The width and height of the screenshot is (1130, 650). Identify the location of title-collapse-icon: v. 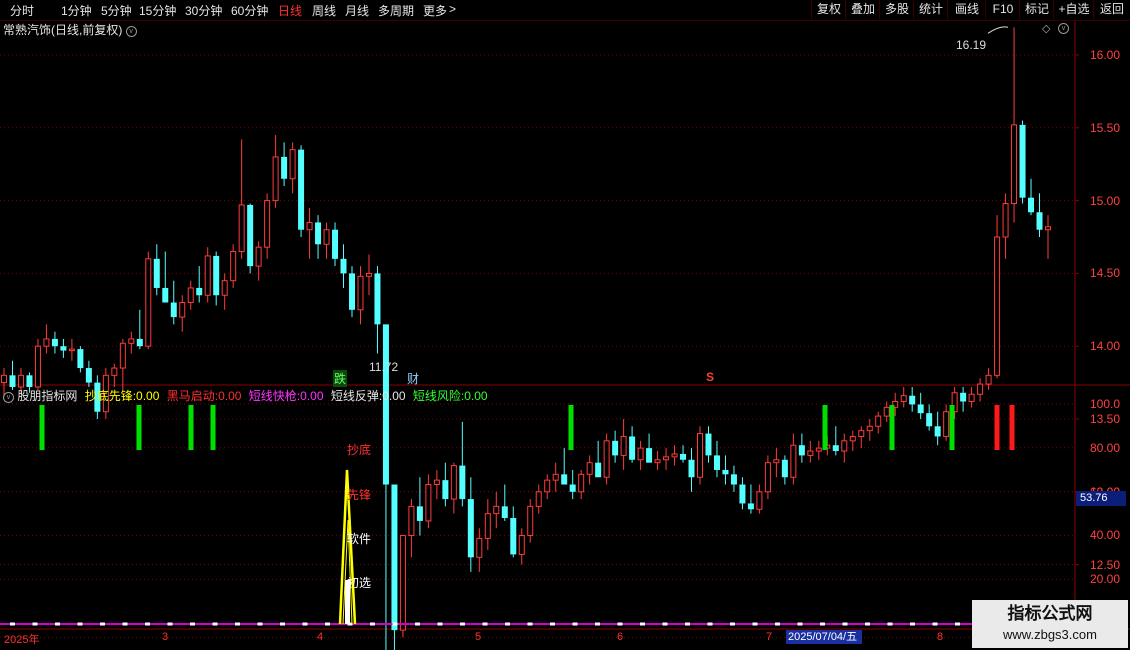
(131, 31).